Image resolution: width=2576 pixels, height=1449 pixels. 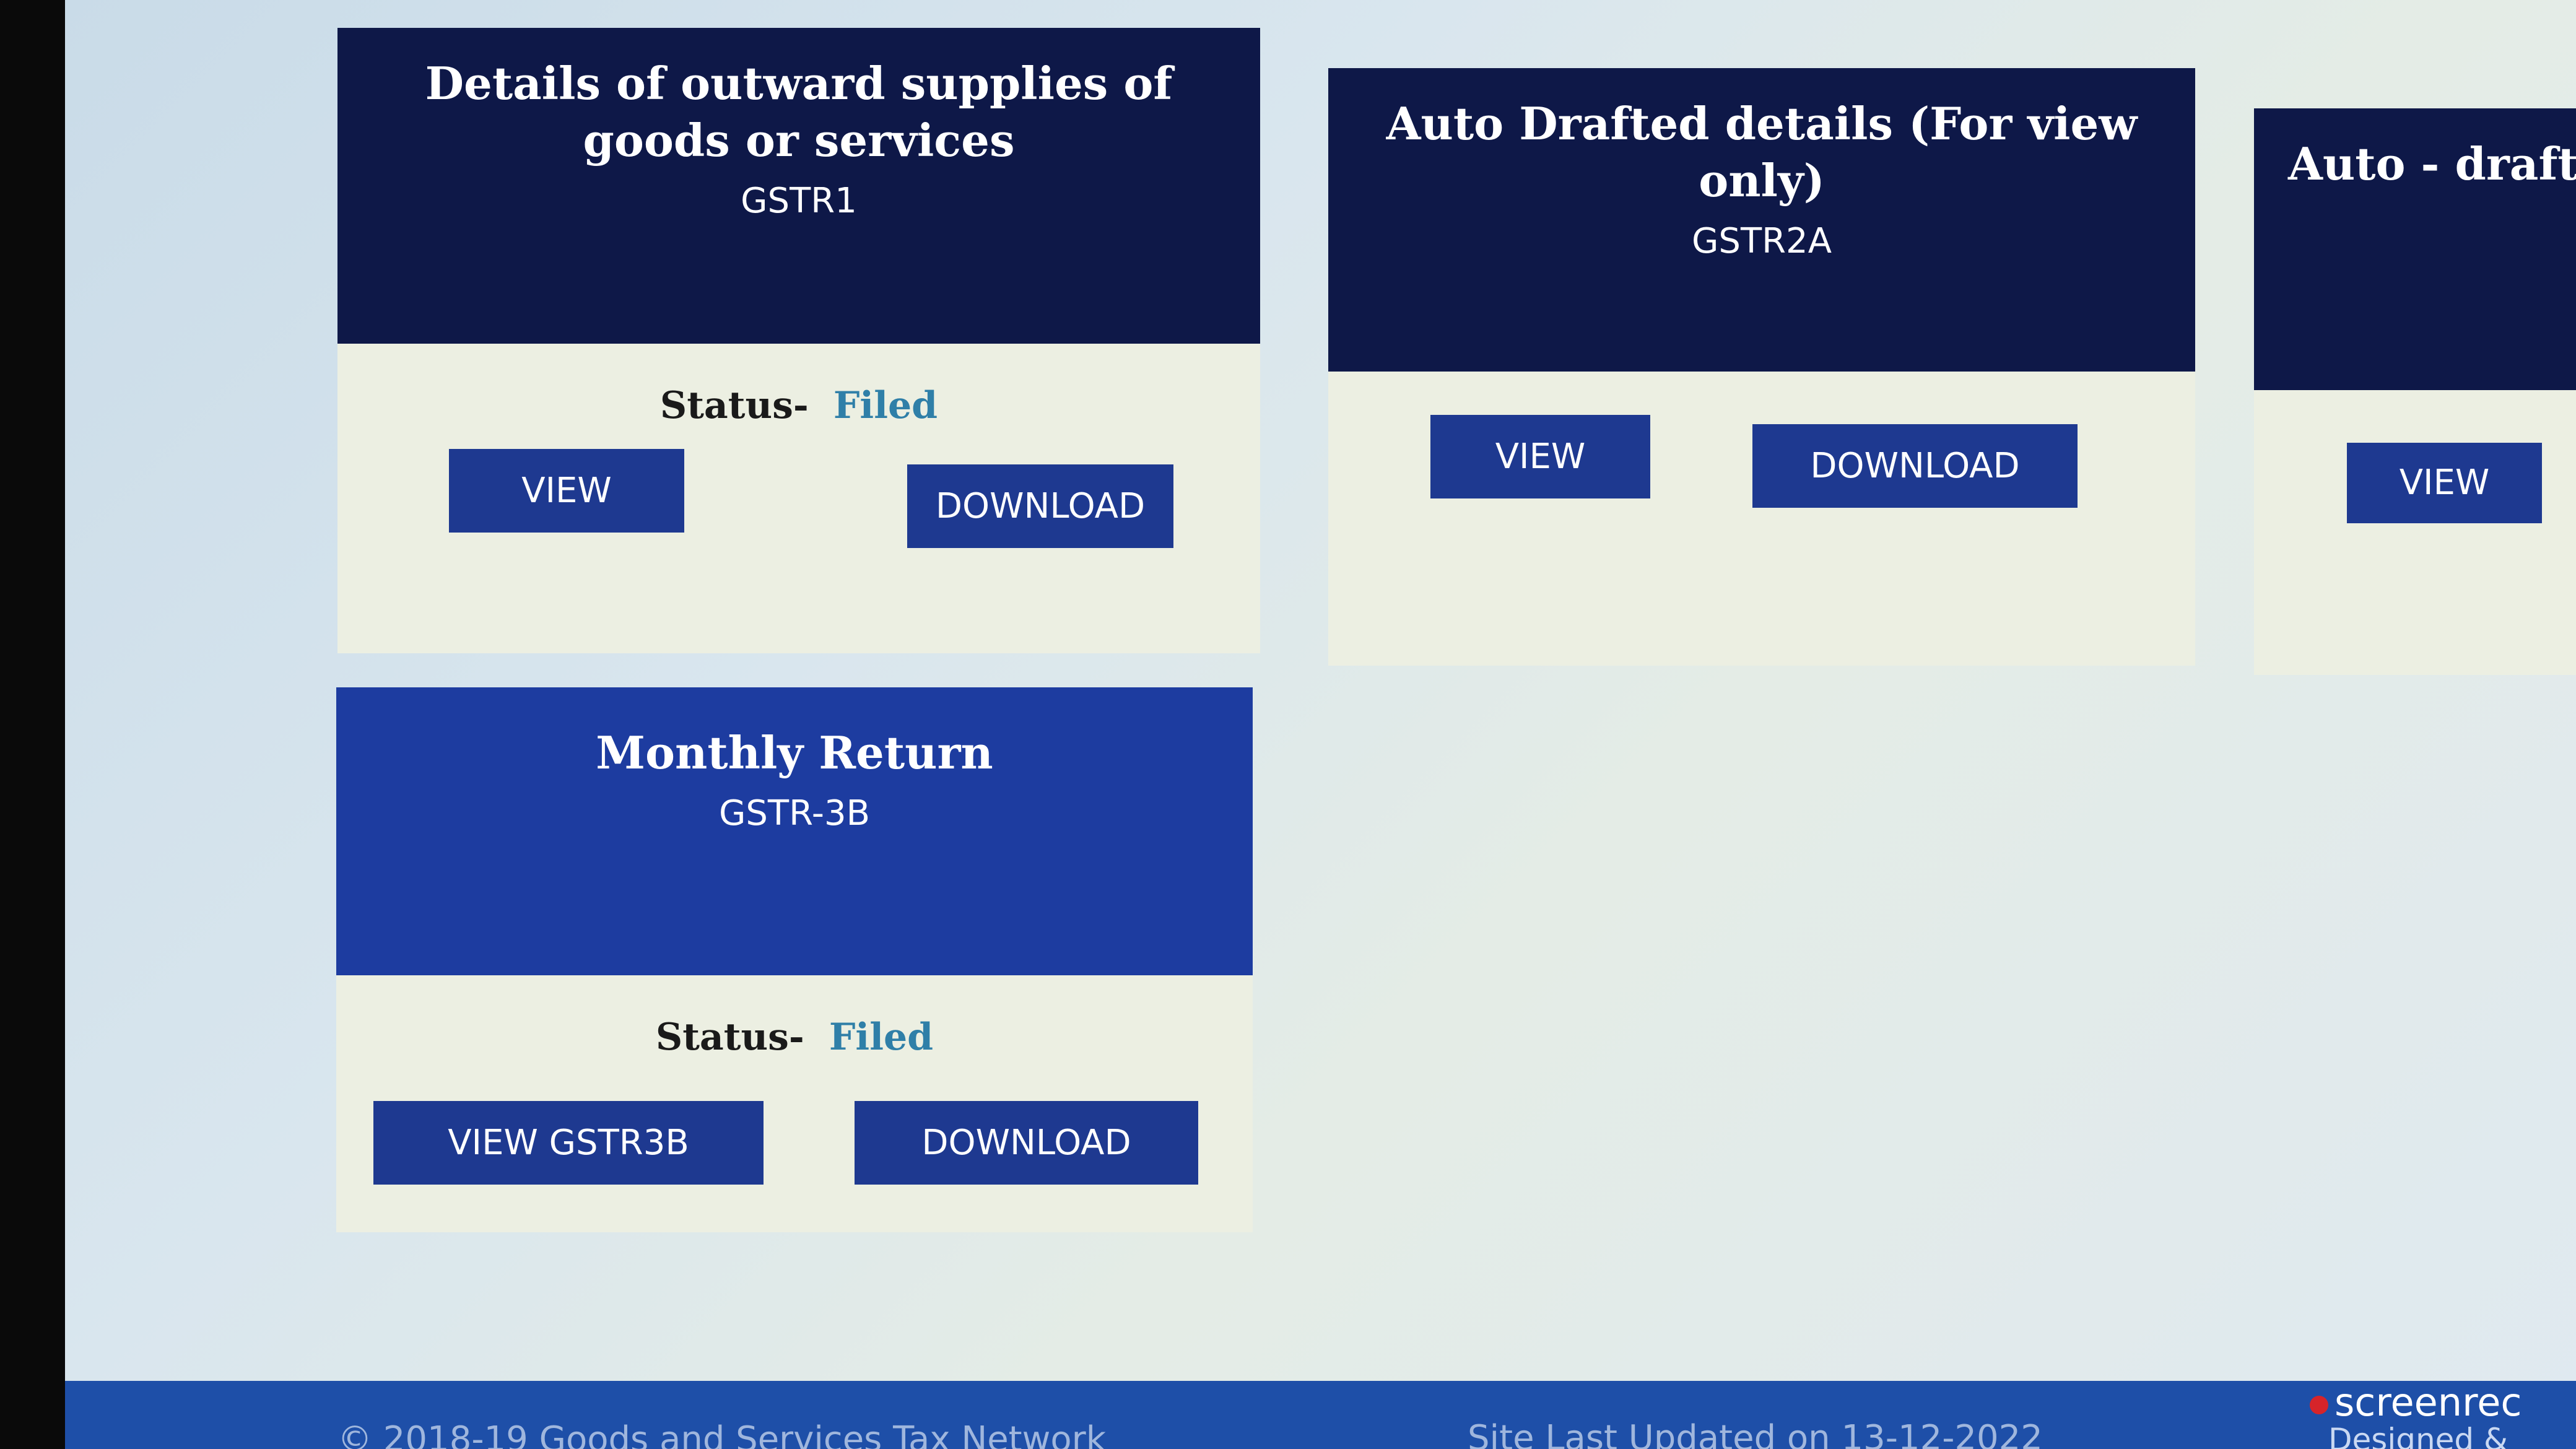 I want to click on footer-credit: Designed & Dev, so click(x=2418, y=1435).